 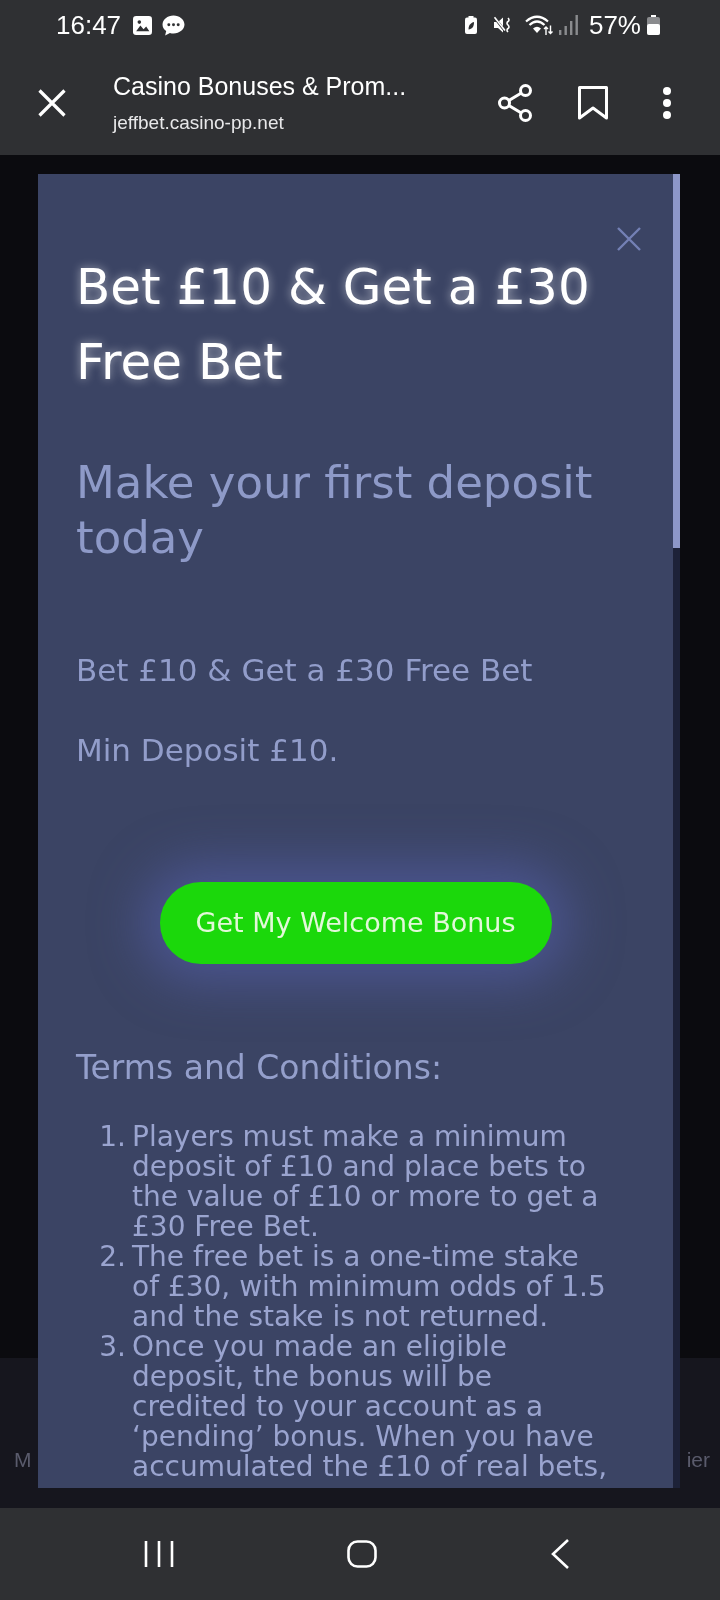 What do you see at coordinates (208, 750) in the screenshot?
I see `min-deposit-text: Min Deposit £10.` at bounding box center [208, 750].